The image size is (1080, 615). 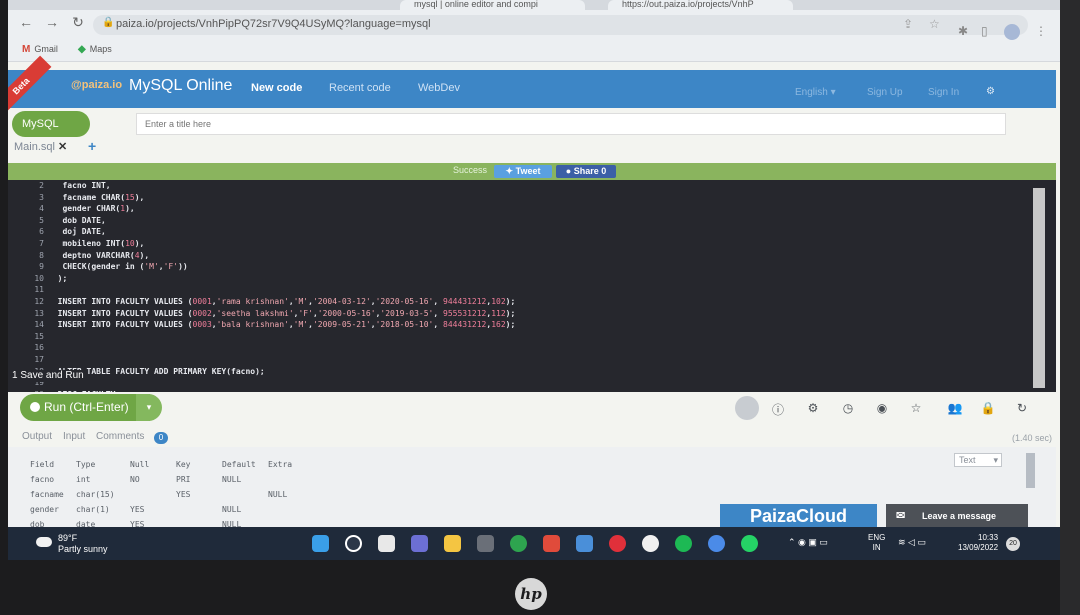 What do you see at coordinates (683, 543) in the screenshot?
I see `spotify-icon` at bounding box center [683, 543].